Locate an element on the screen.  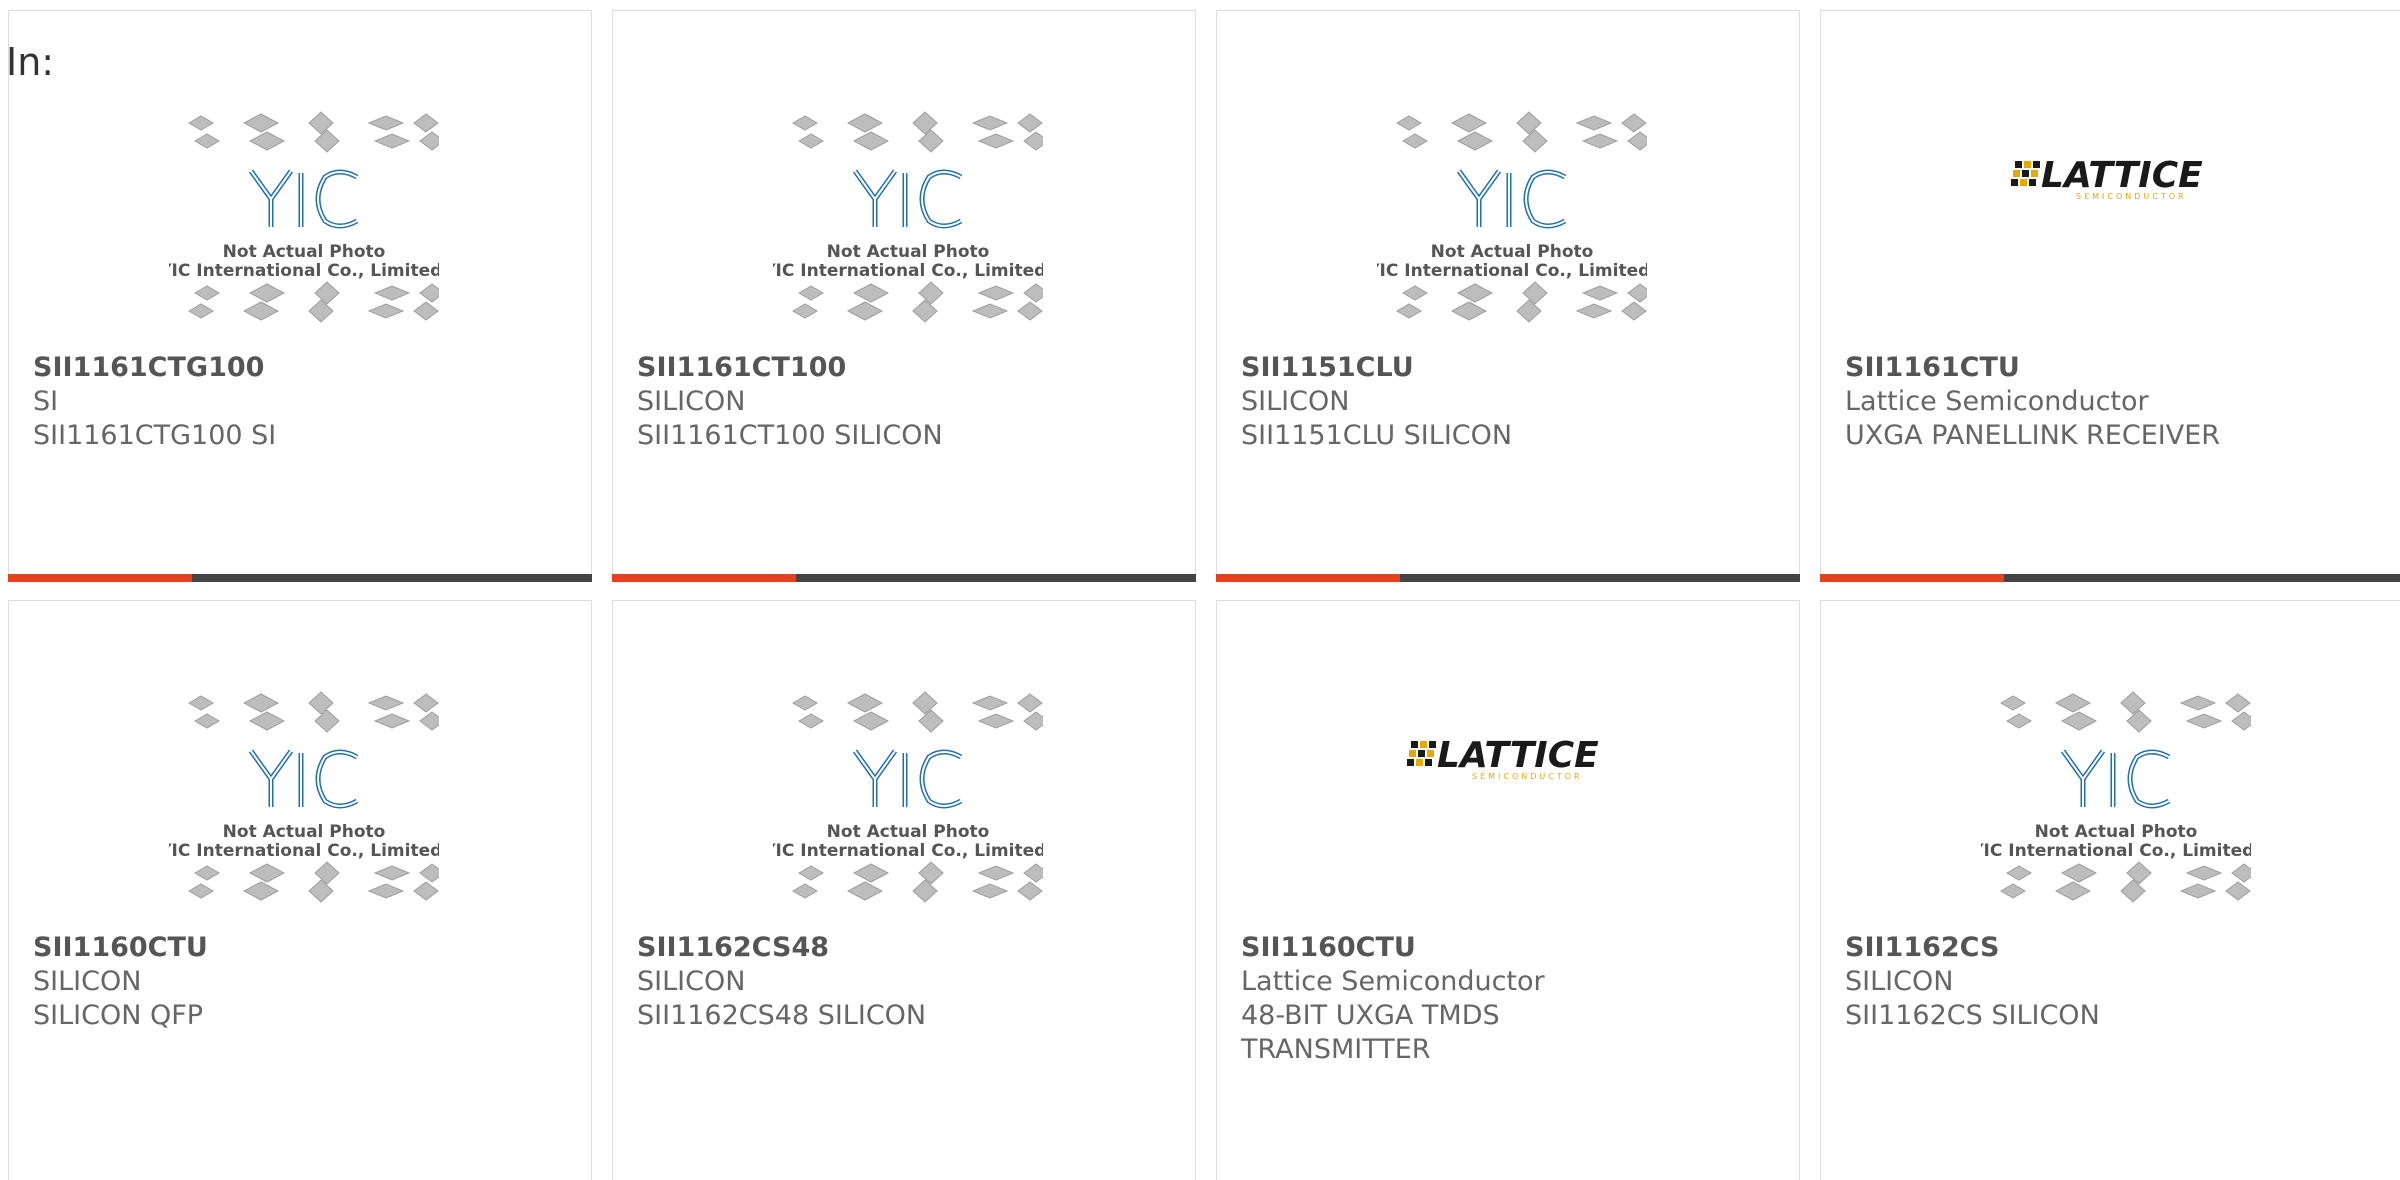
part-number-link: SII1161CTG100 is located at coordinates (298, 368).